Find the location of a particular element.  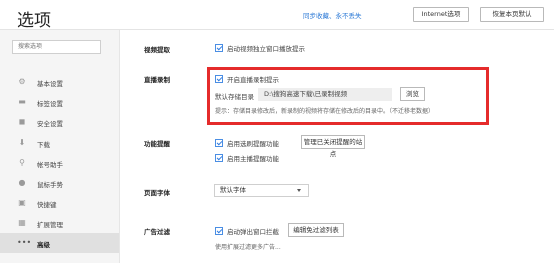

sidebar-item-download: ⬇ 下载 is located at coordinates (59, 143).